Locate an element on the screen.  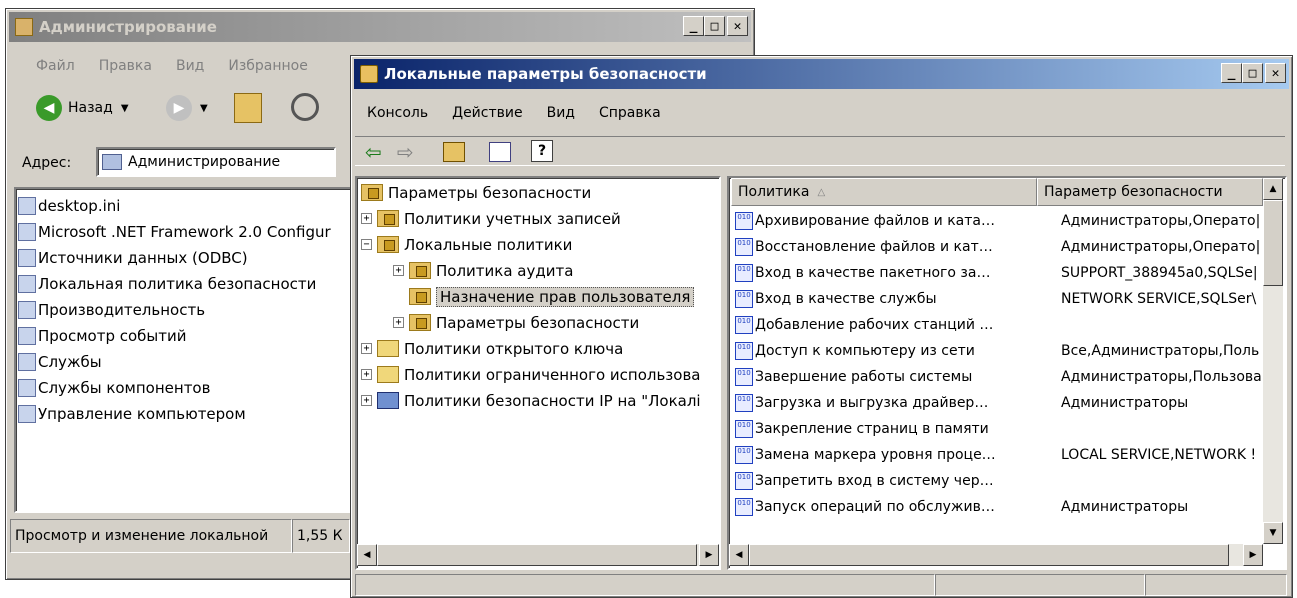
column-policy: Политика △ is located at coordinates (884, 192).